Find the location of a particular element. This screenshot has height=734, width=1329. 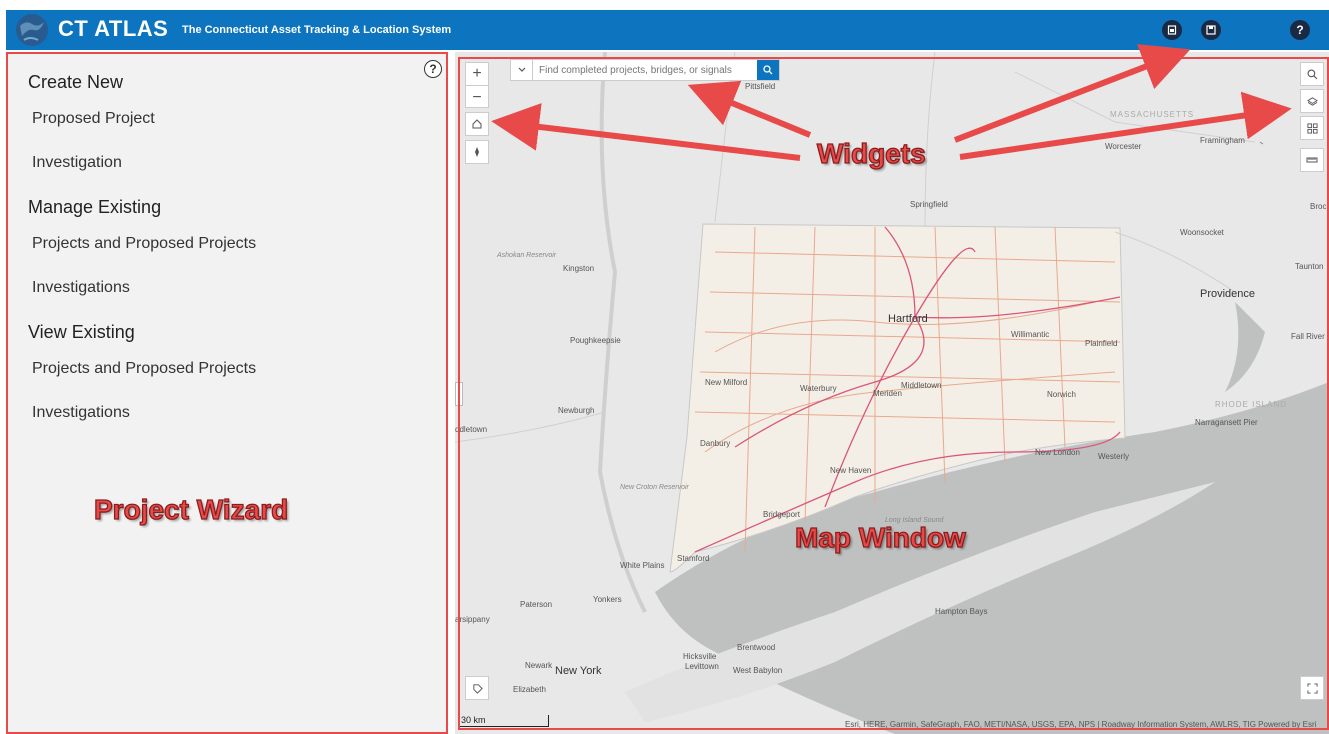

layers-icon is located at coordinates (1312, 101).